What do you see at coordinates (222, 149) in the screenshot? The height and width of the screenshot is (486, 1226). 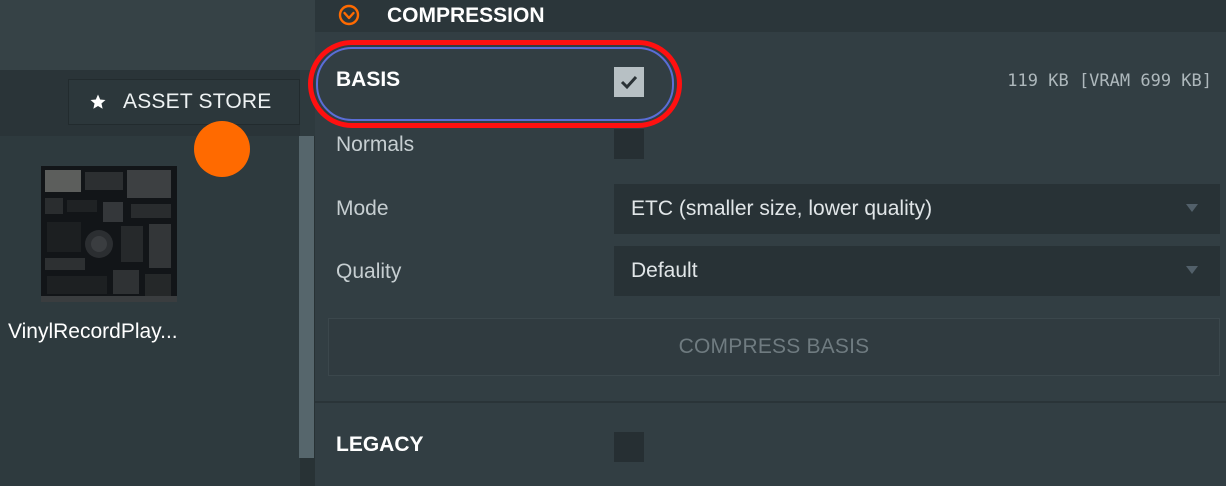 I see `cursor-indicator` at bounding box center [222, 149].